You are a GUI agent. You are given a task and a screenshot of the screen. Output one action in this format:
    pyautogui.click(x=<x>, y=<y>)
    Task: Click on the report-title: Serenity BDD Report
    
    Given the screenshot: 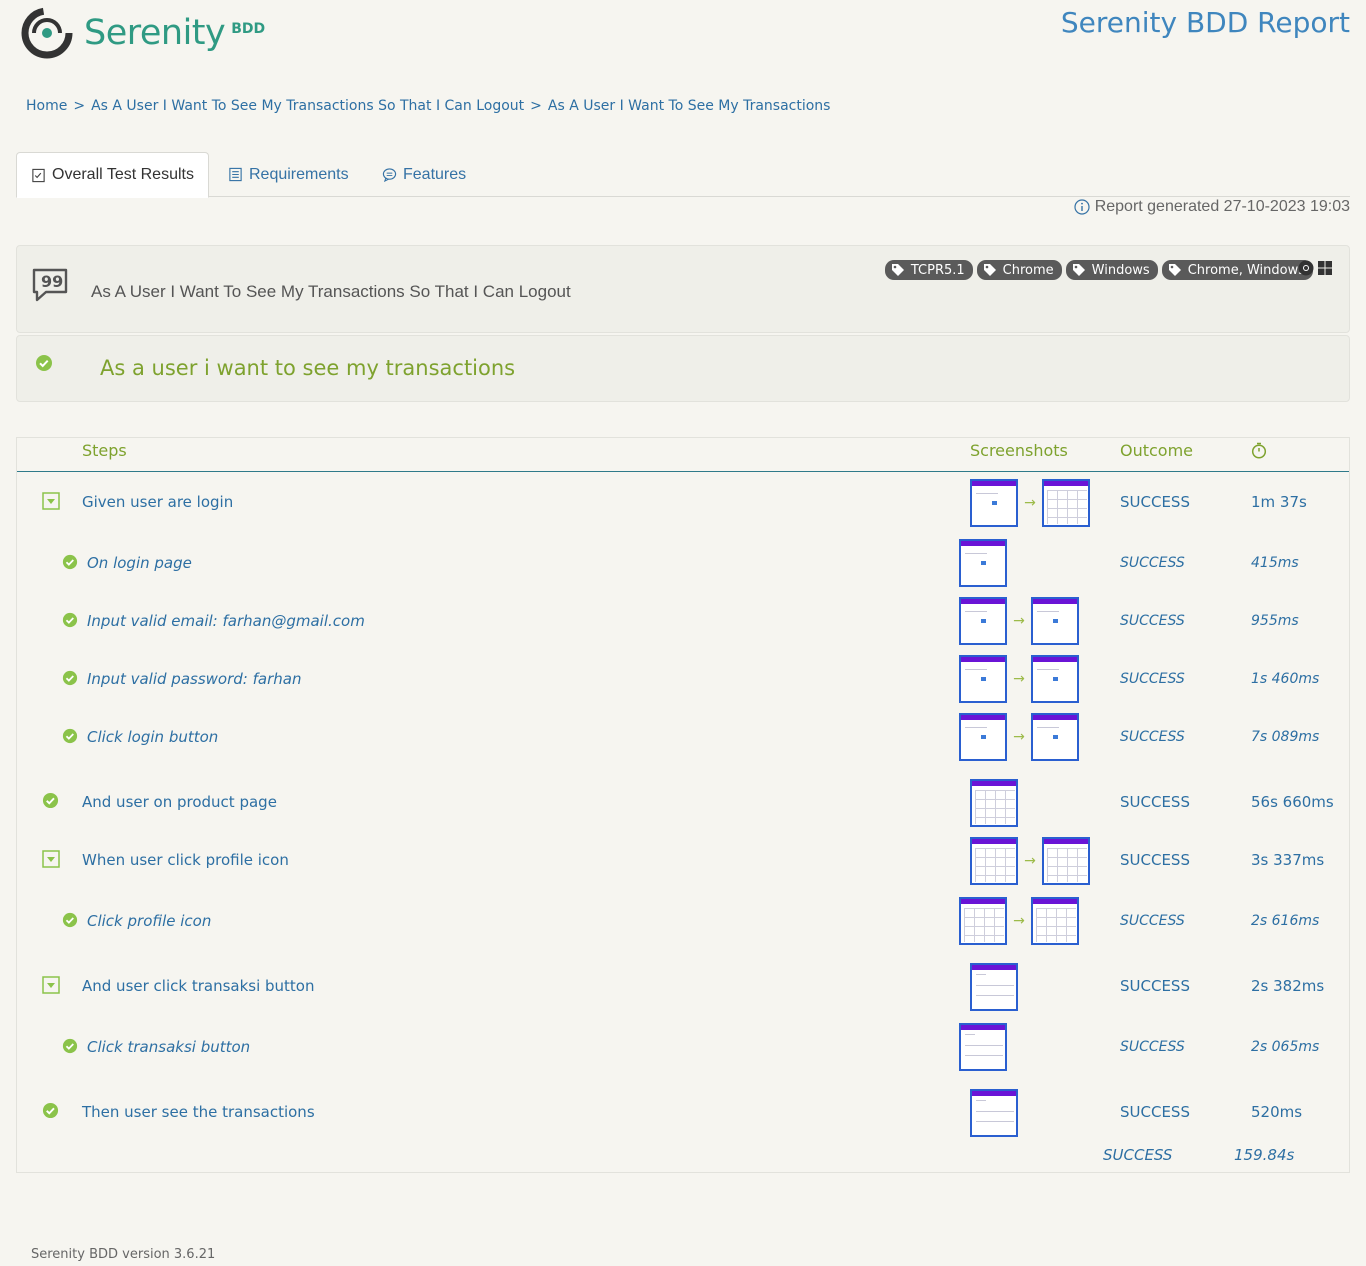 What is the action you would take?
    pyautogui.click(x=1205, y=22)
    